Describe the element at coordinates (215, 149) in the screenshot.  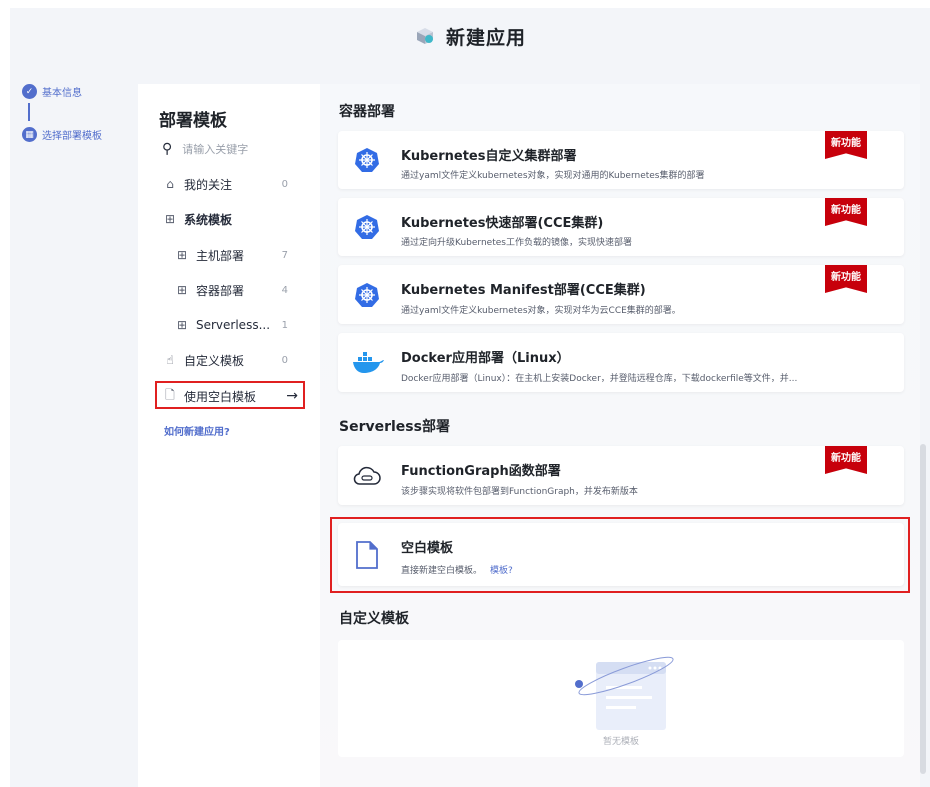
I see `search-placeholder: 请输入关键字` at that location.